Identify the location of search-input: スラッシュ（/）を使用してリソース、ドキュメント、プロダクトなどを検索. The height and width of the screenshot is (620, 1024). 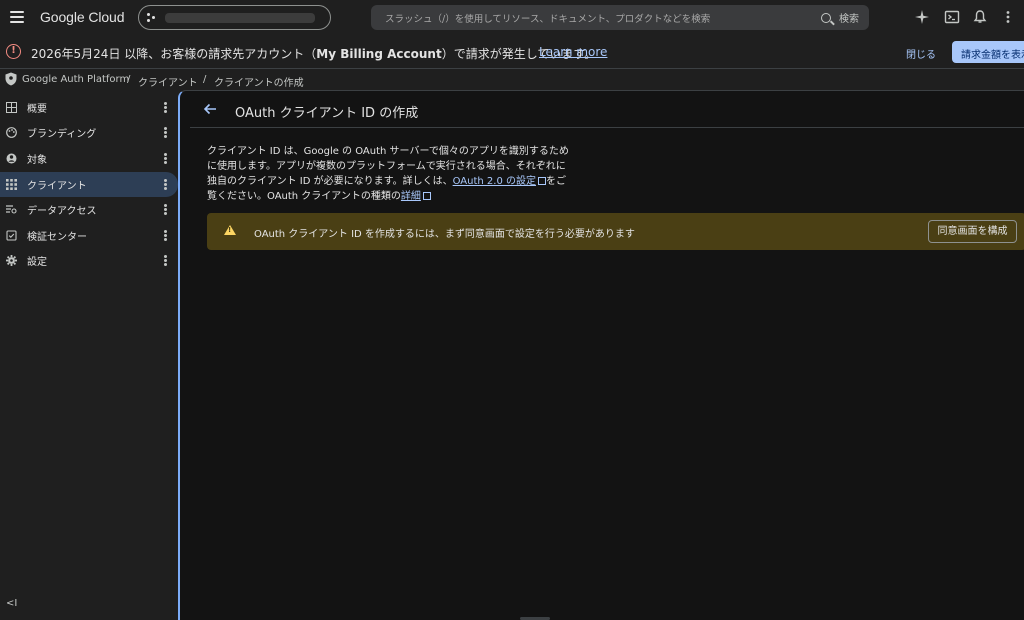
(603, 18).